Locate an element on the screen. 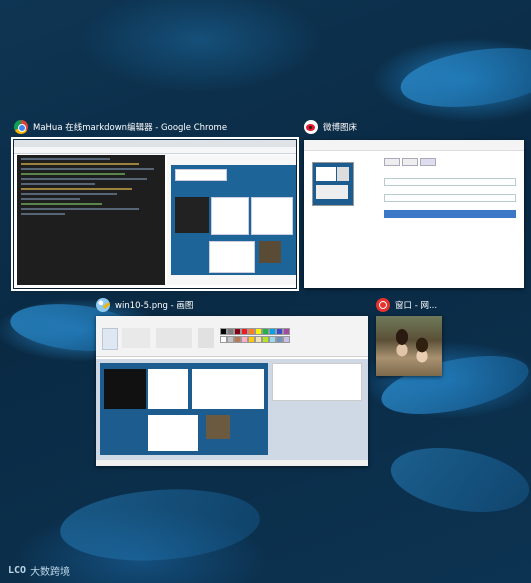 This screenshot has height=583, width=531. paint-status-bar is located at coordinates (232, 463).